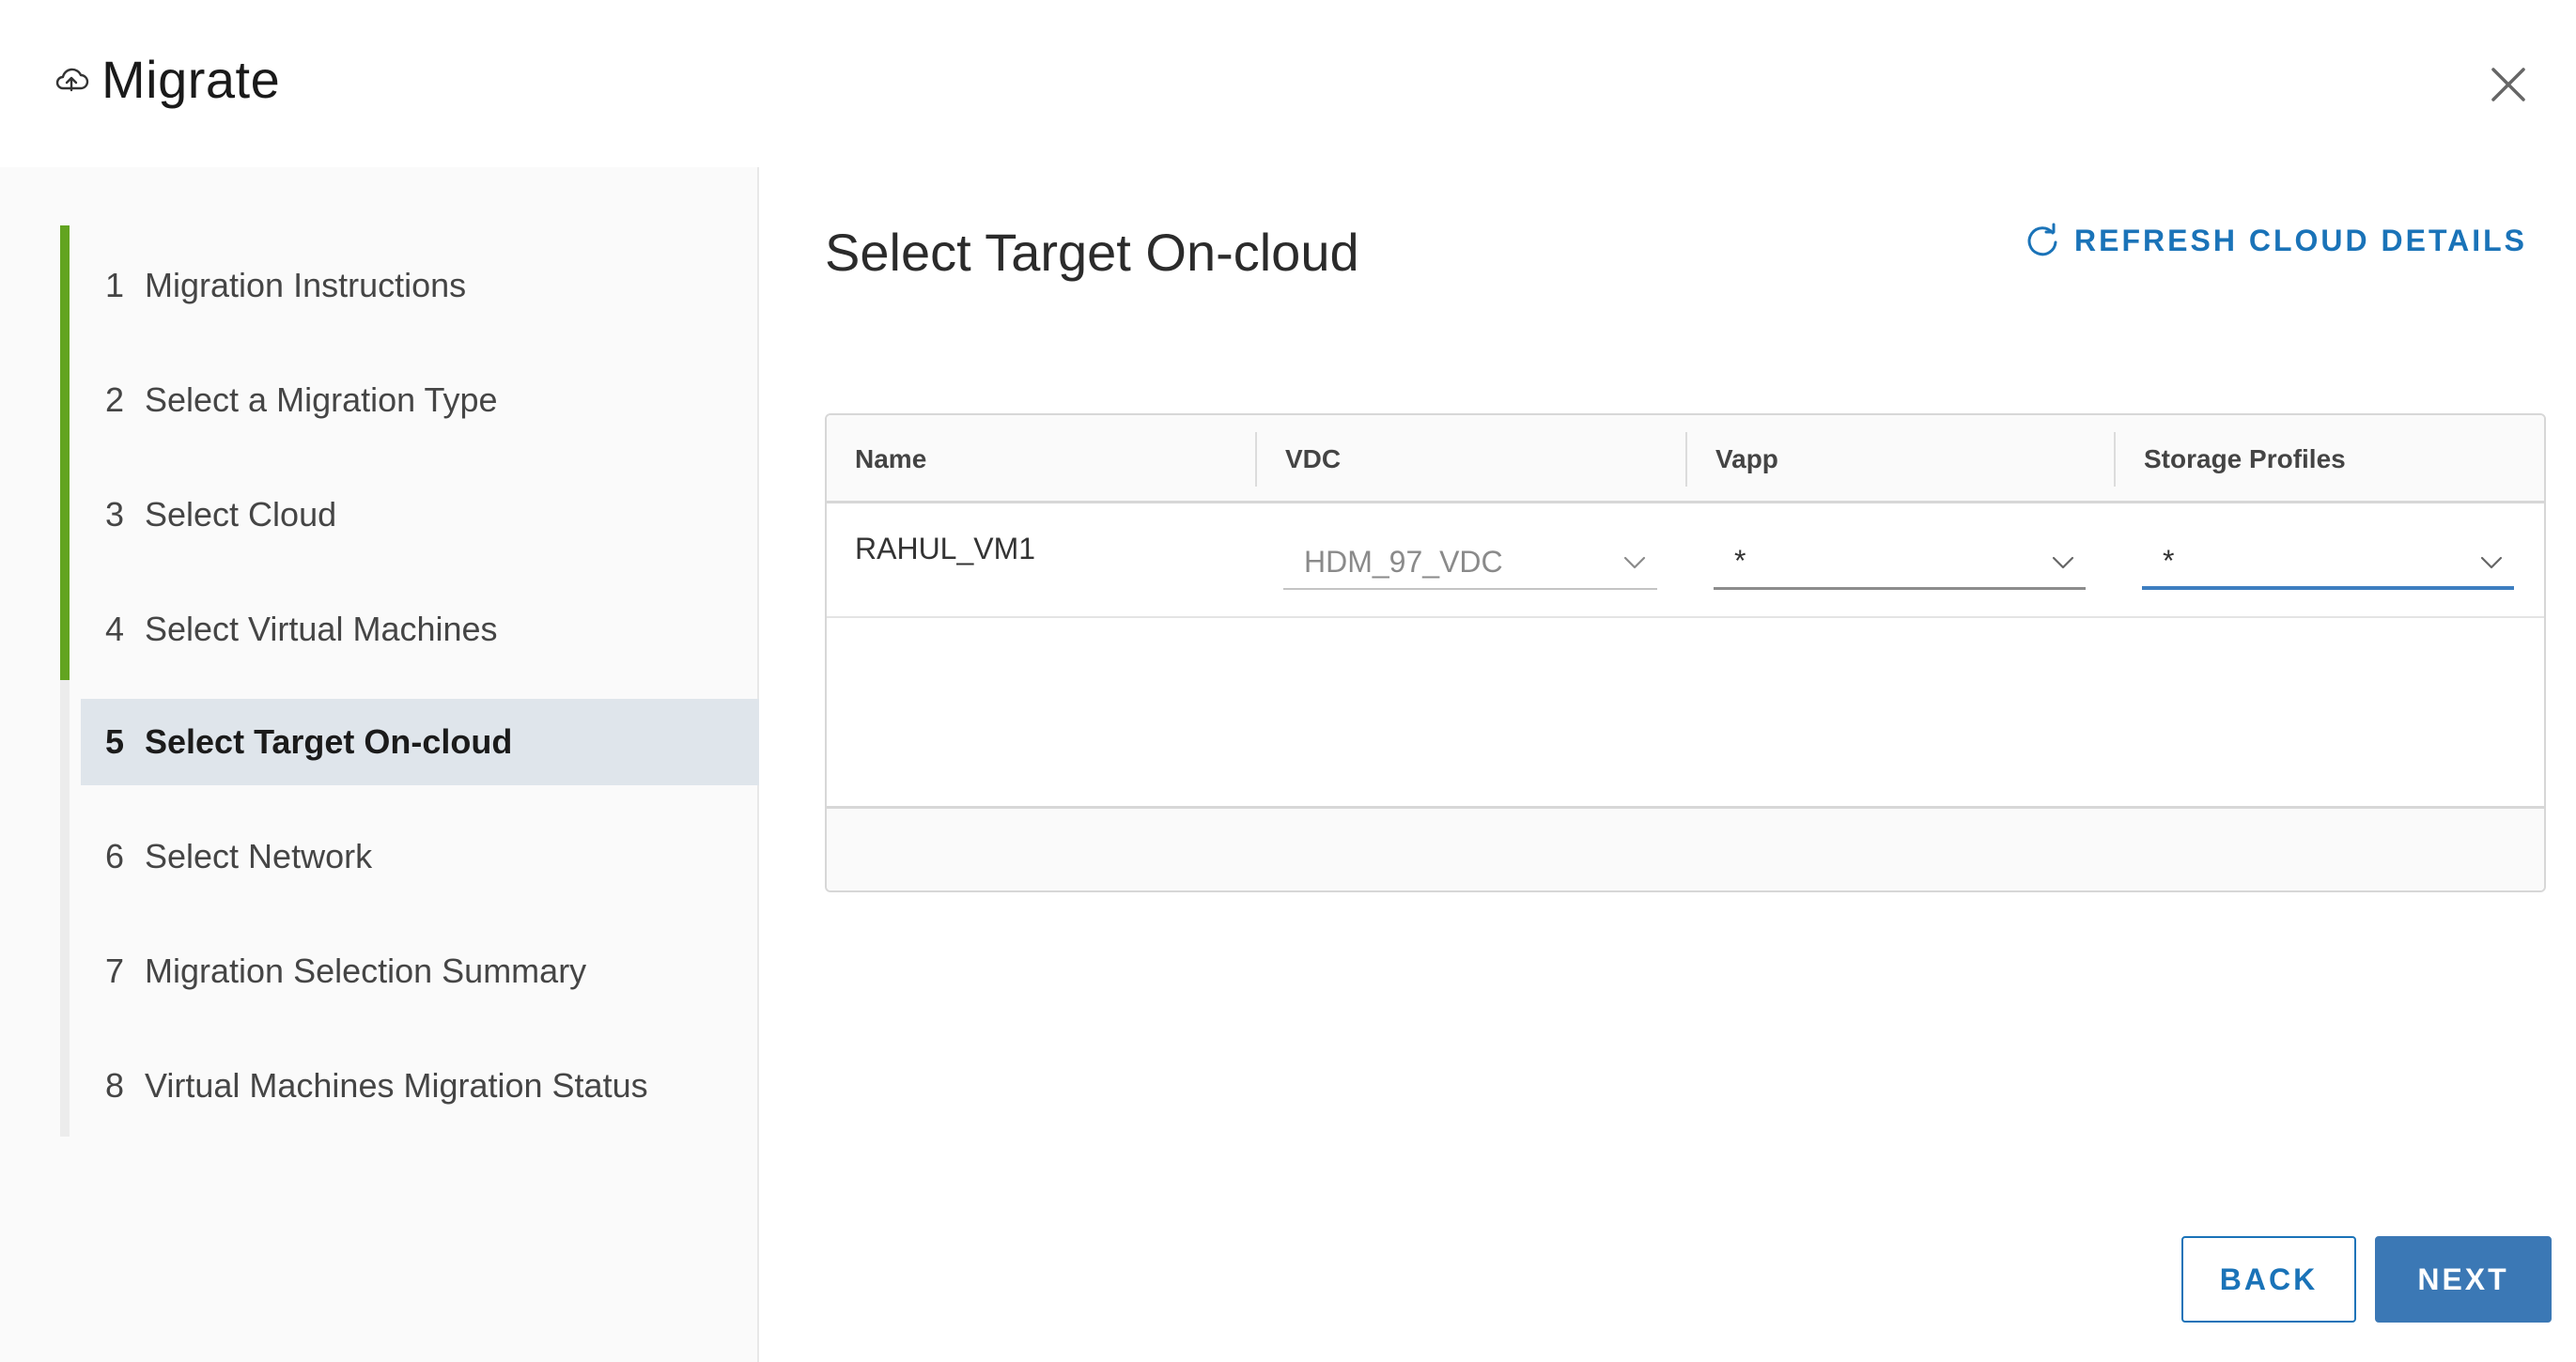 The width and height of the screenshot is (2576, 1362). Describe the element at coordinates (72, 80) in the screenshot. I see `cloud-upload-icon` at that location.